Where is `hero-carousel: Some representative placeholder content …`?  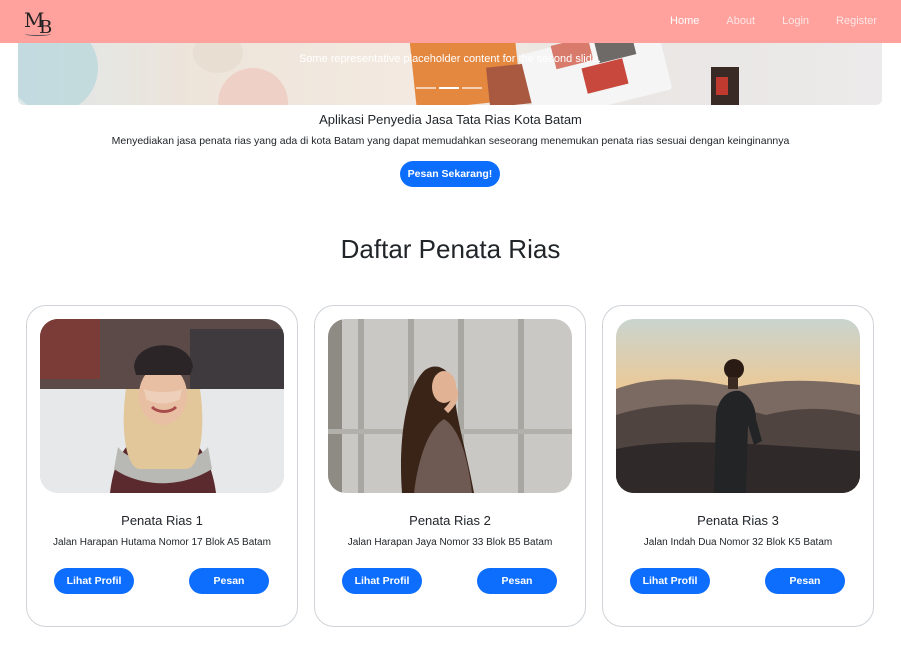
hero-carousel: Some representative placeholder content … is located at coordinates (450, 74).